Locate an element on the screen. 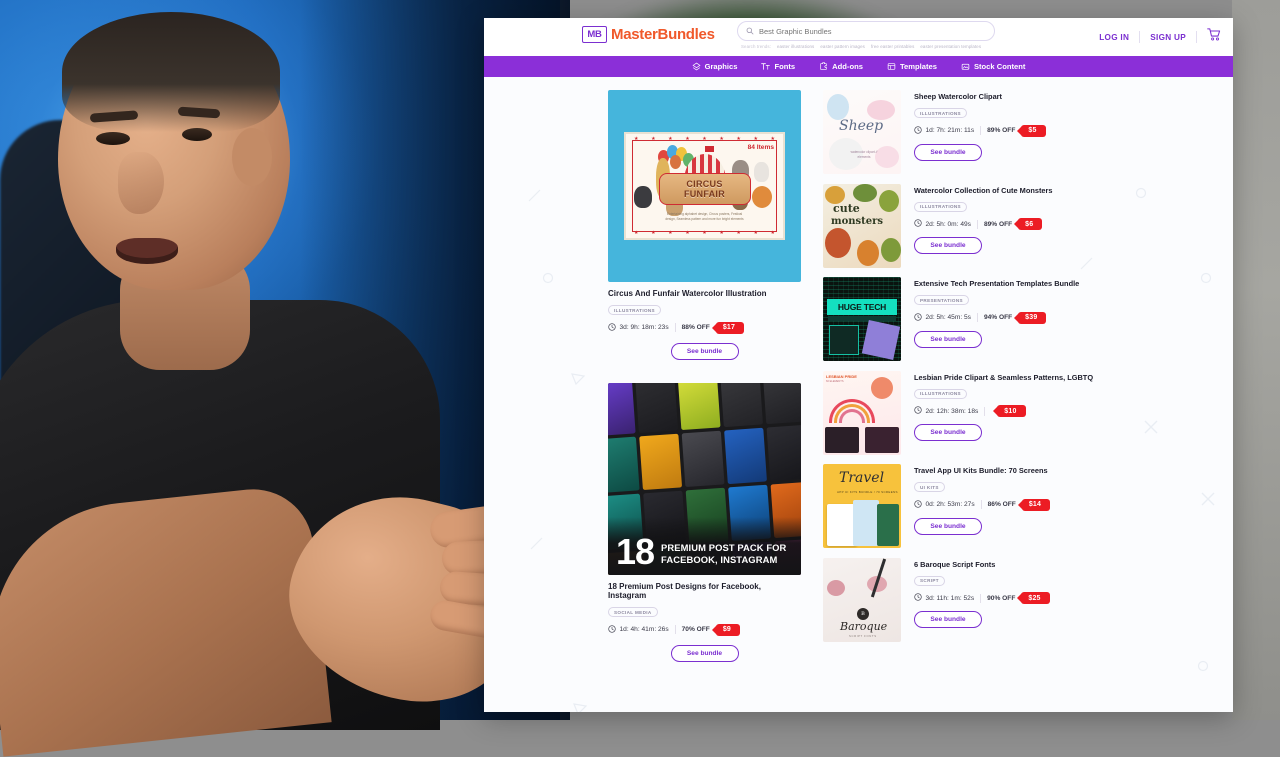 This screenshot has width=1280, height=757. nav-item-templates: Templates is located at coordinates (912, 66).